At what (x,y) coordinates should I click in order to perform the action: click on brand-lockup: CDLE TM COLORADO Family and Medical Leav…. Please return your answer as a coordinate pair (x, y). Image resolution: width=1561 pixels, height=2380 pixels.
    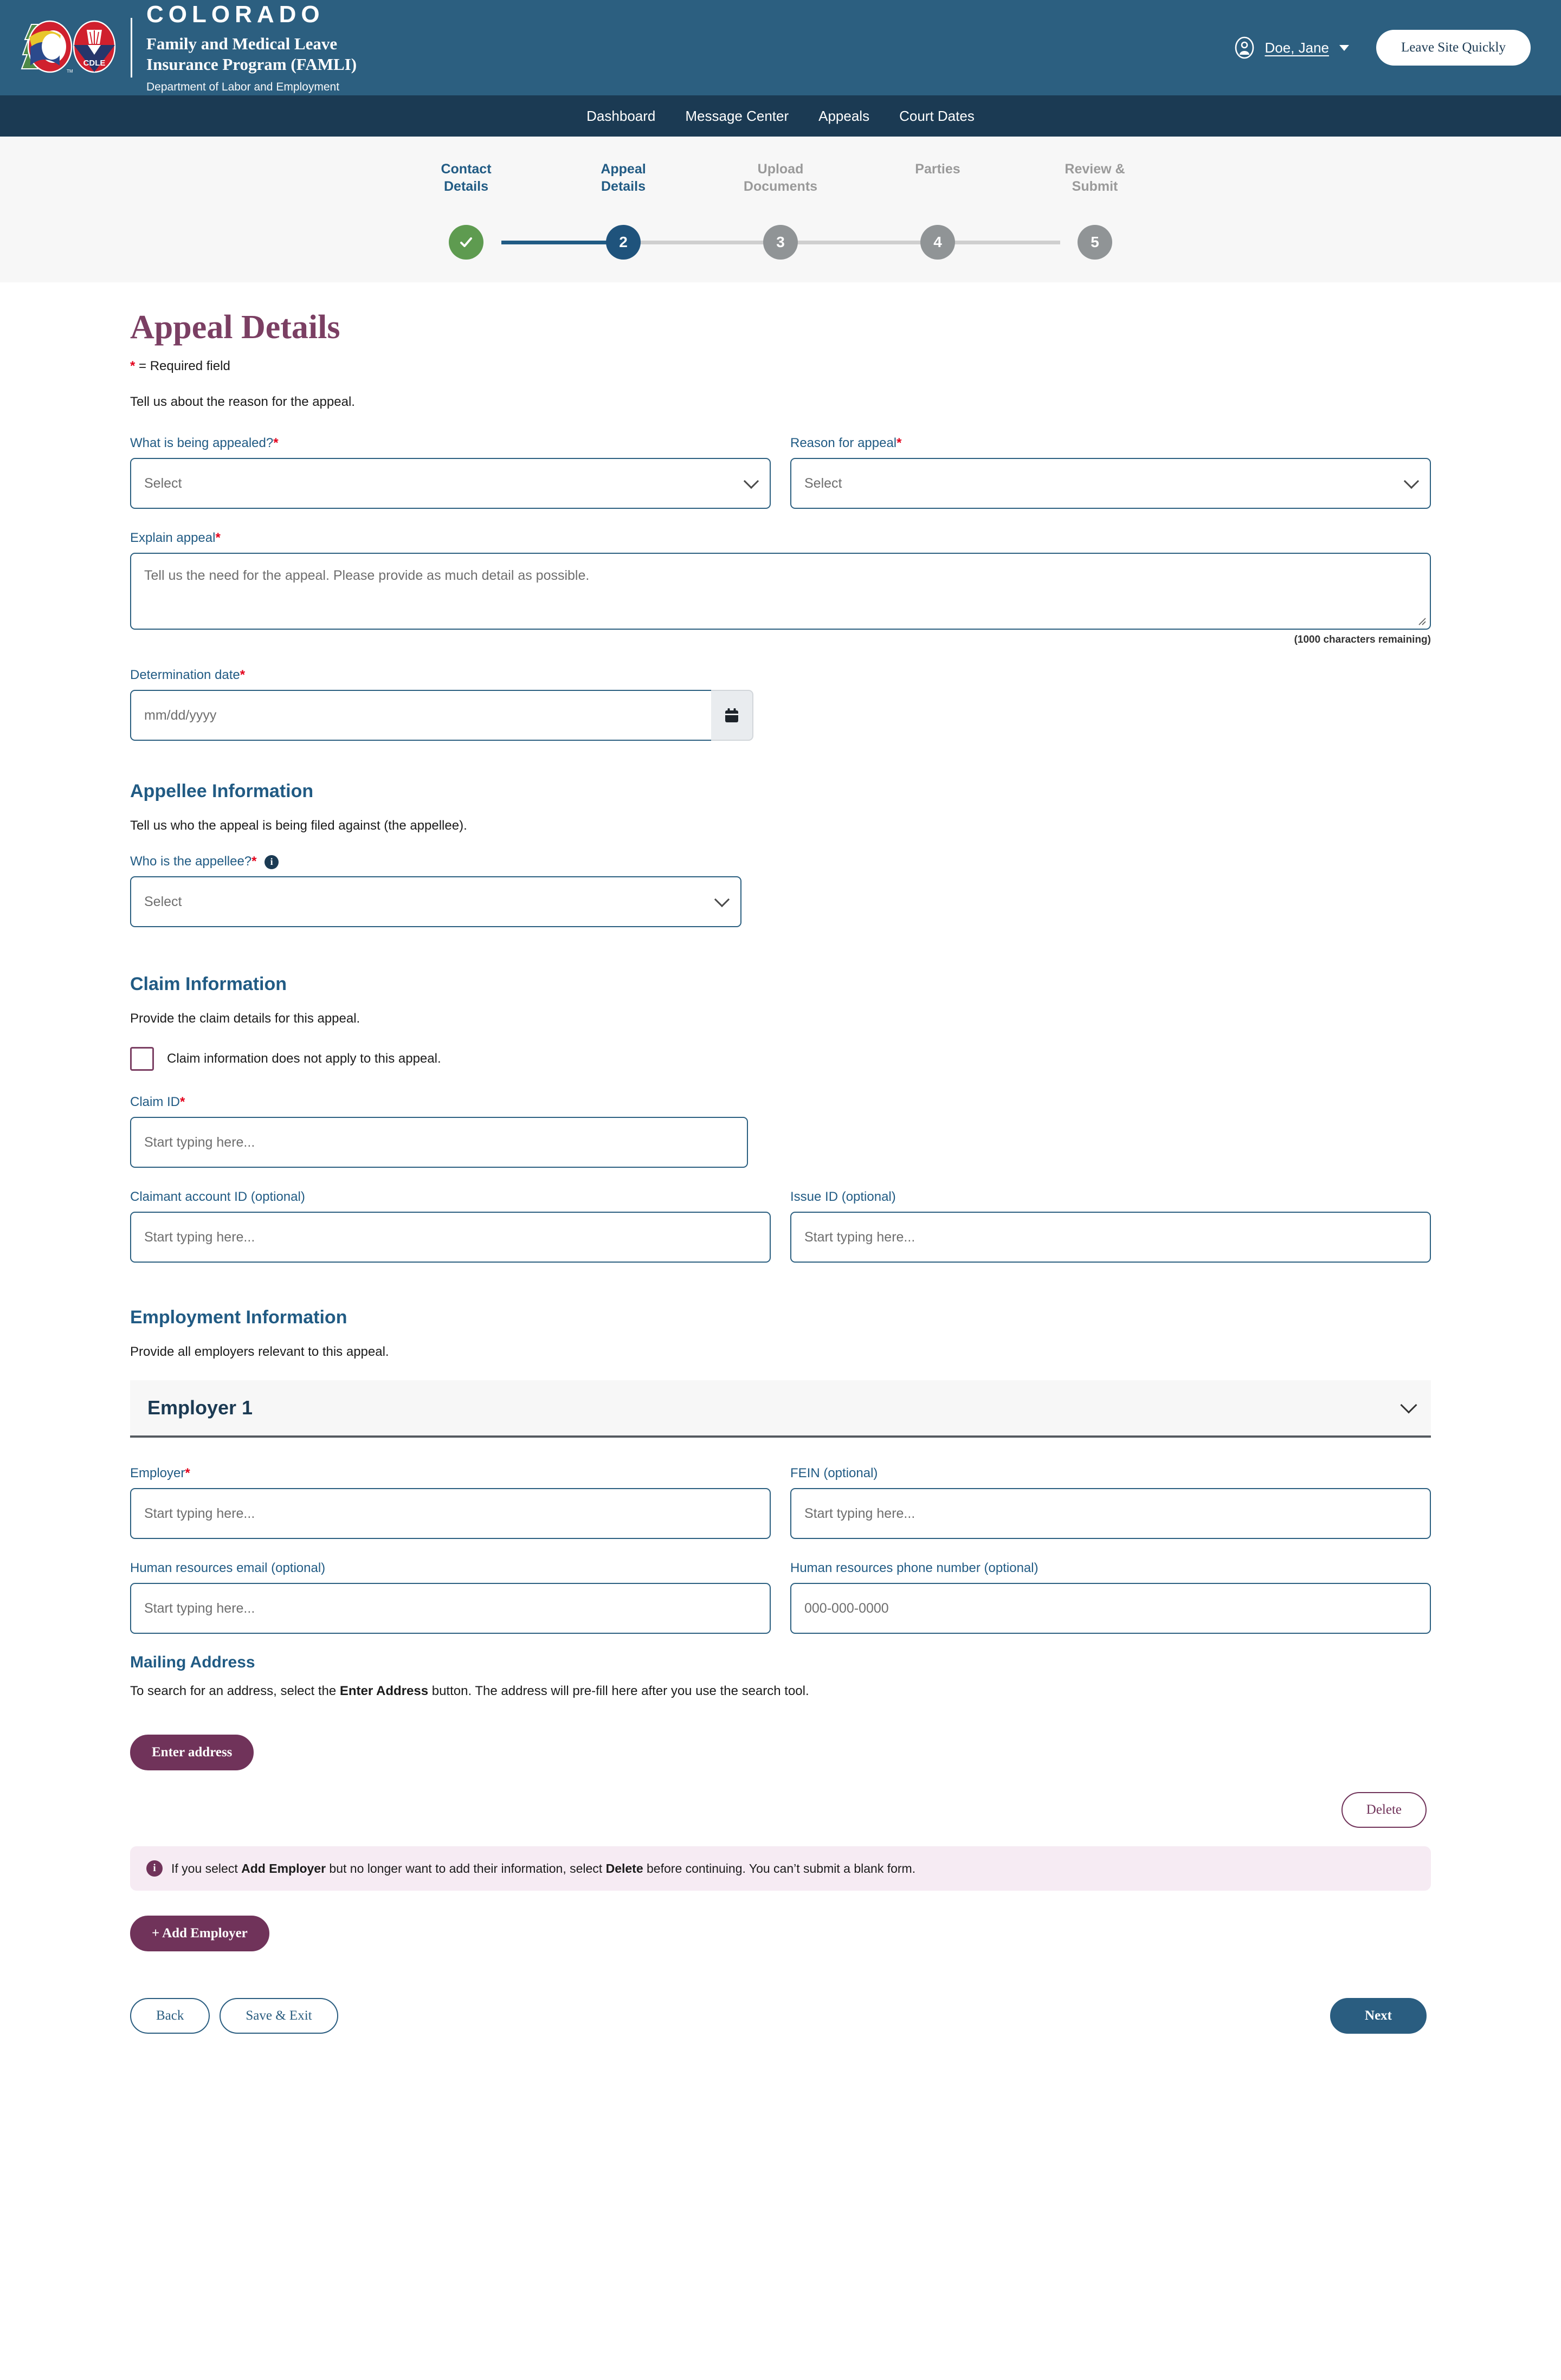
    Looking at the image, I should click on (187, 48).